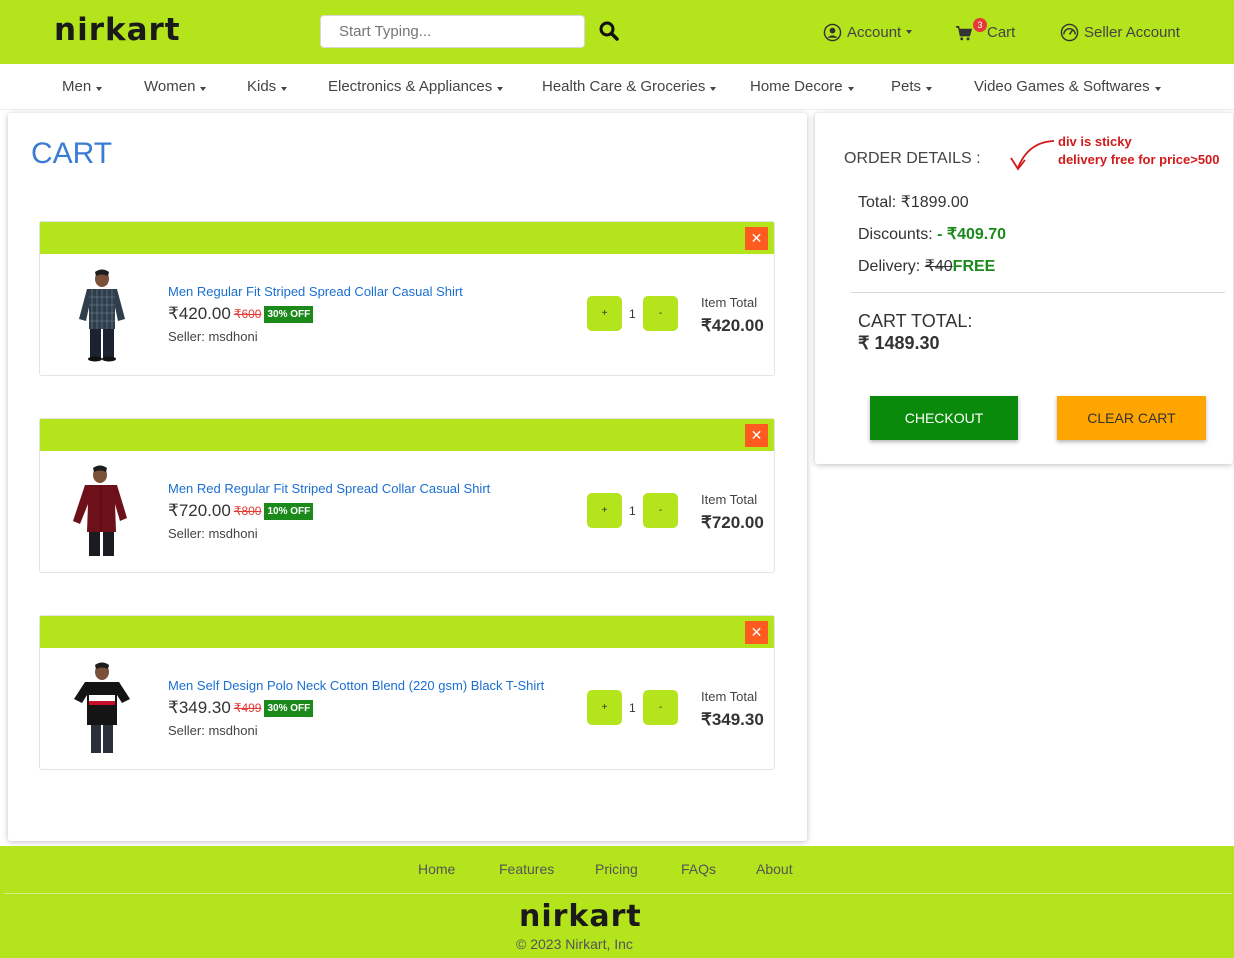  I want to click on account-menu: Account, so click(868, 32).